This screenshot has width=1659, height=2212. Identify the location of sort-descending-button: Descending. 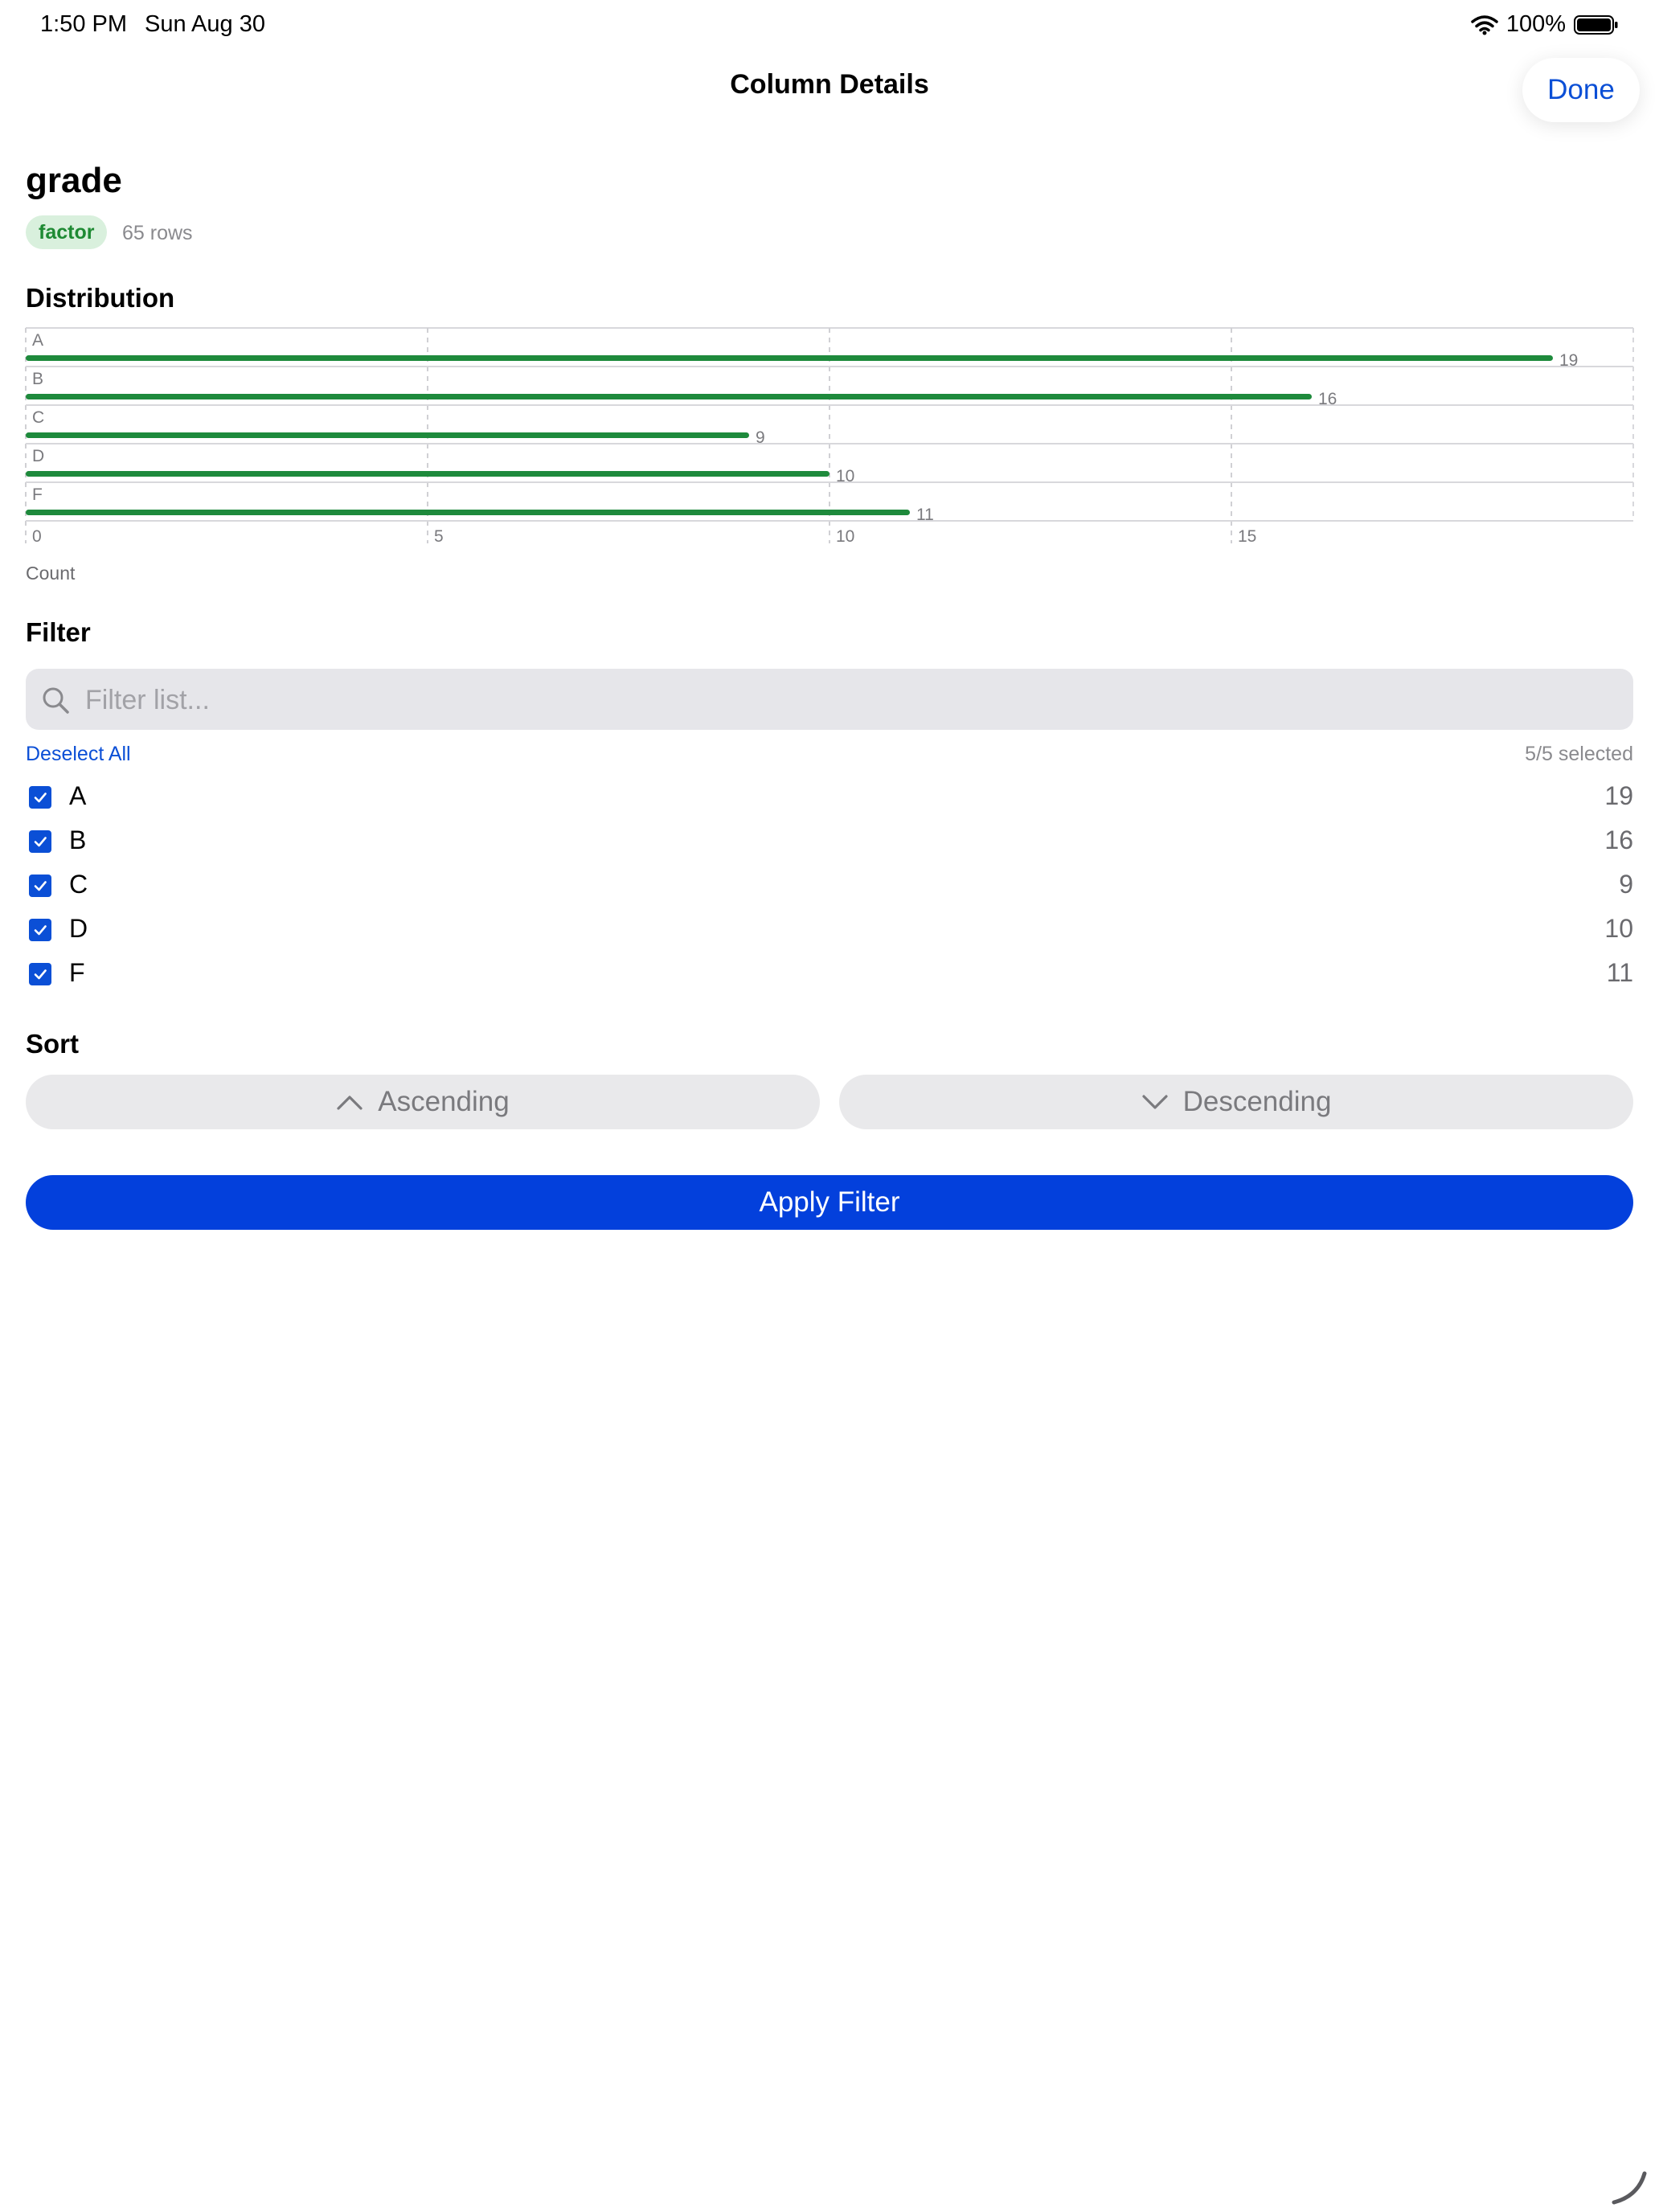
(1236, 1102).